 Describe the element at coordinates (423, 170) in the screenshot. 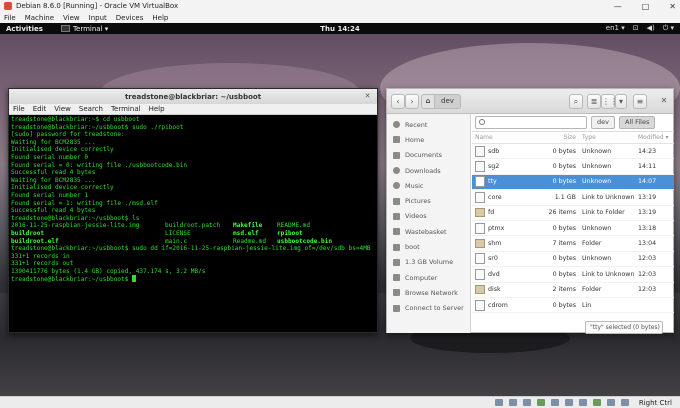

I see `sidebar-item-label: Downloads` at that location.